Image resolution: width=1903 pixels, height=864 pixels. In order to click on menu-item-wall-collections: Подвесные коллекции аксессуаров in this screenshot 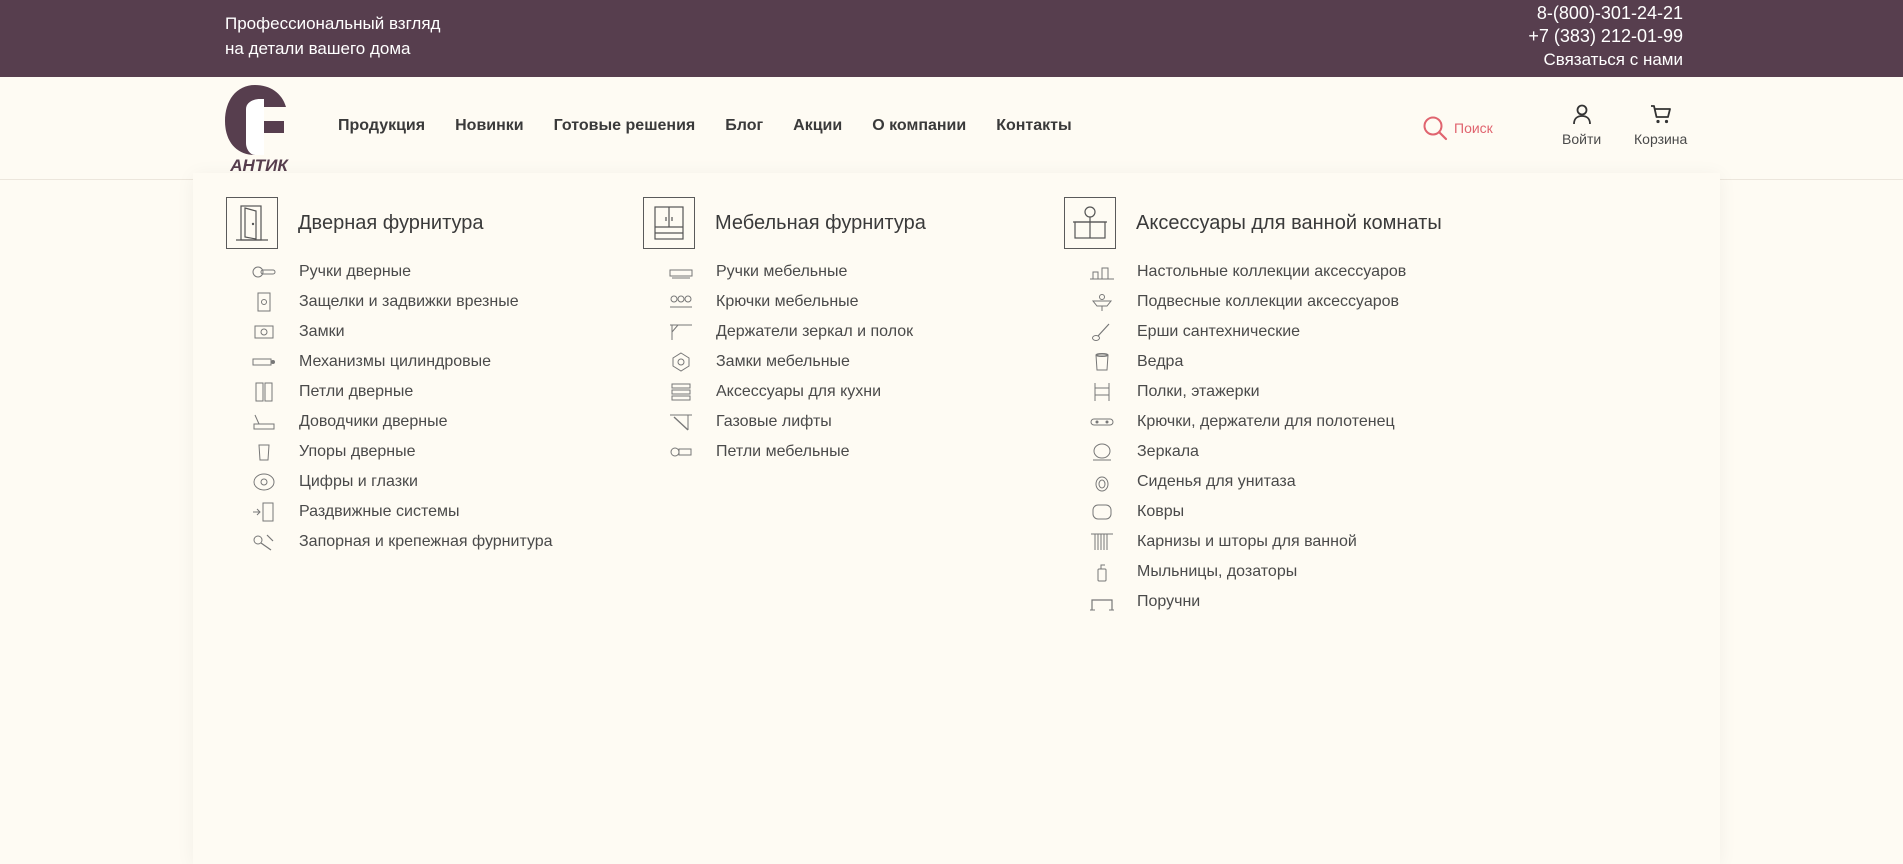, I will do `click(1247, 302)`.